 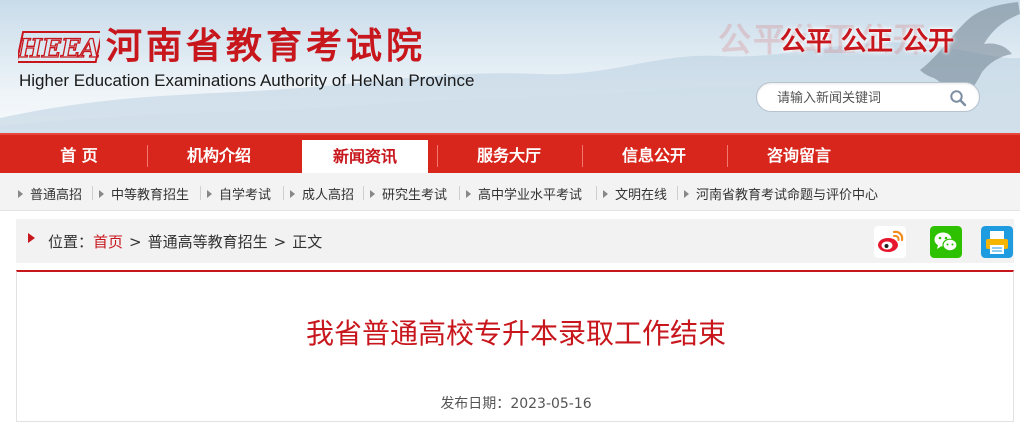 I want to click on nav-disclosure: 信息公开, so click(x=654, y=156).